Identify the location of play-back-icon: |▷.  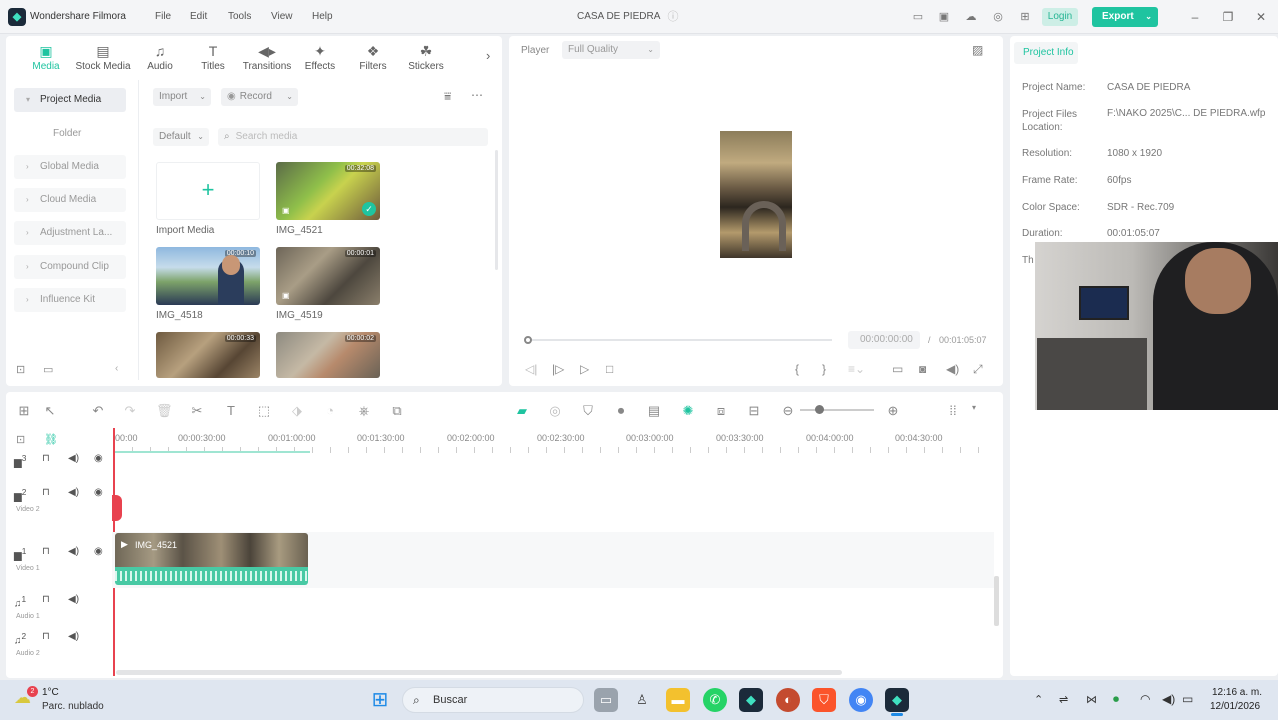
(558, 369).